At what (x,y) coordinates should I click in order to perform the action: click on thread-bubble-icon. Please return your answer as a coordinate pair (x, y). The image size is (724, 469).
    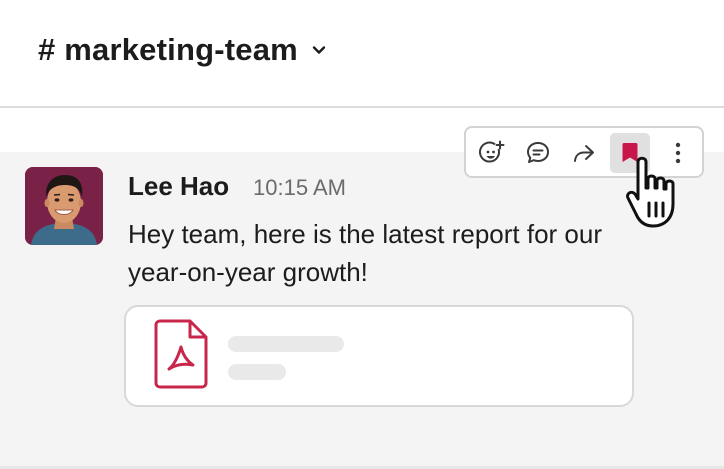
    Looking at the image, I should click on (538, 152).